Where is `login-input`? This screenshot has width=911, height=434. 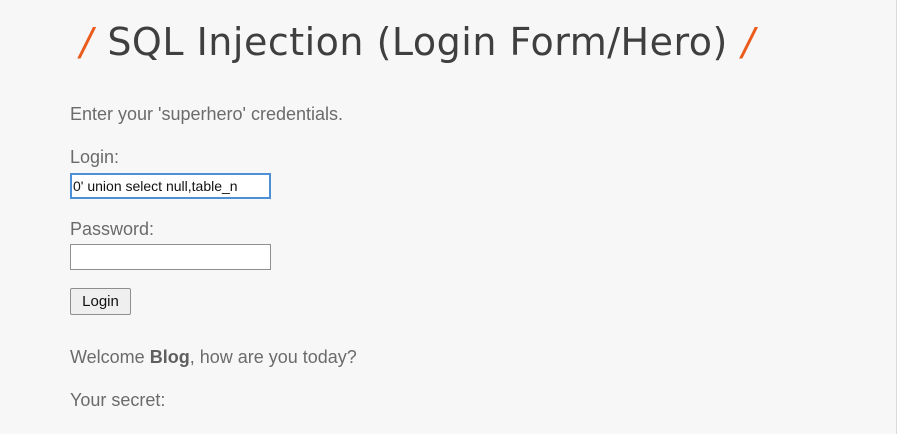
login-input is located at coordinates (170, 186).